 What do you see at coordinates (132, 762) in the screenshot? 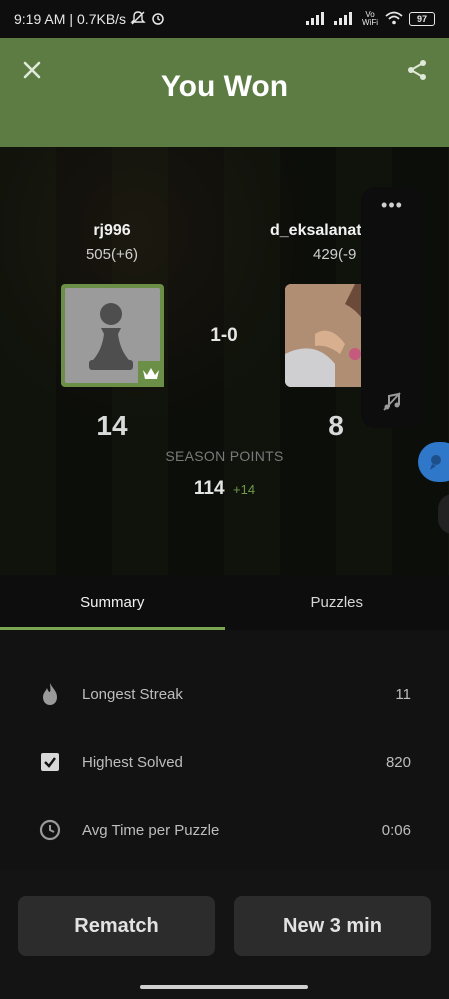
I see `summary-label: Highest Solved` at bounding box center [132, 762].